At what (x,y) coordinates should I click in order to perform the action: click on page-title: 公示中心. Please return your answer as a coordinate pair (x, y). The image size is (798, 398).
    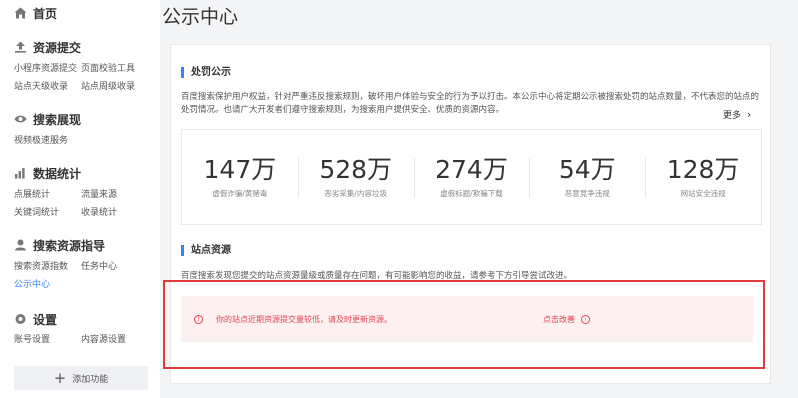
    Looking at the image, I should click on (200, 17).